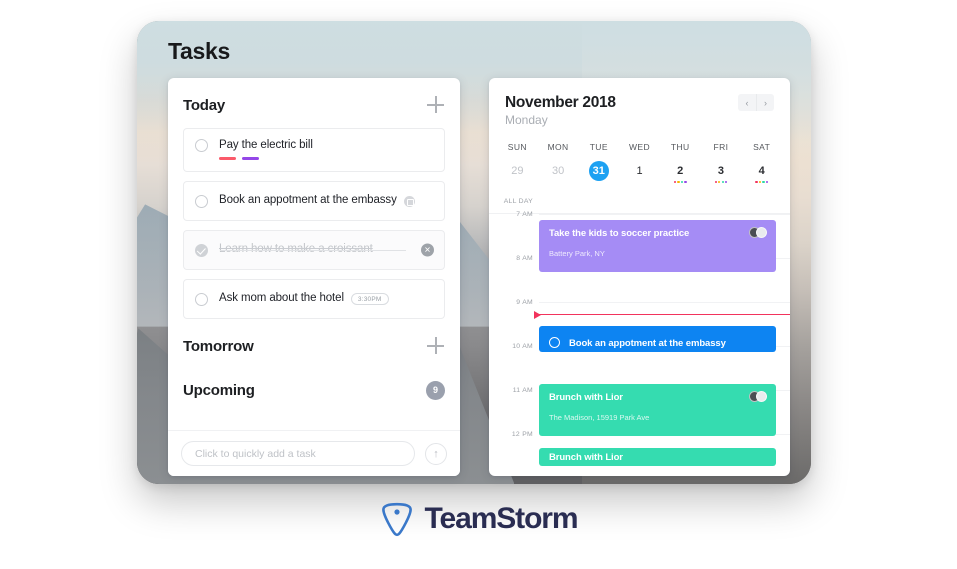  I want to click on date-number: 29, so click(517, 171).